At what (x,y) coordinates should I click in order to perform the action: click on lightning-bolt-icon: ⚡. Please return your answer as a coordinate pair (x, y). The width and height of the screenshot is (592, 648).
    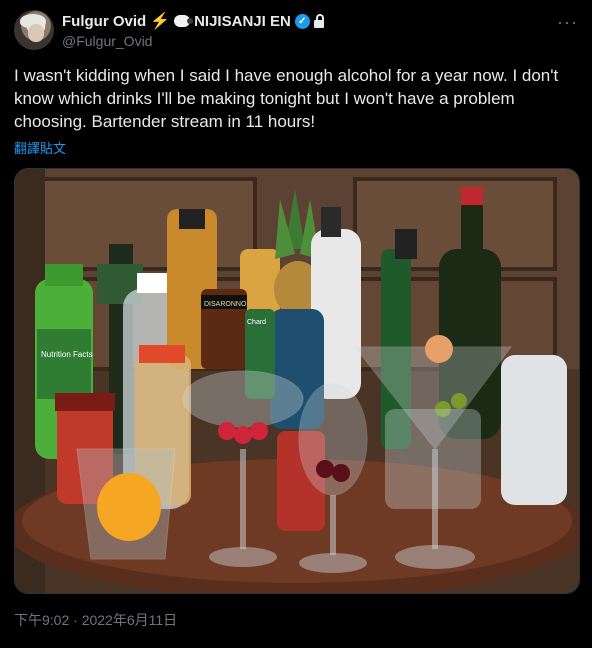
    Looking at the image, I should click on (160, 21).